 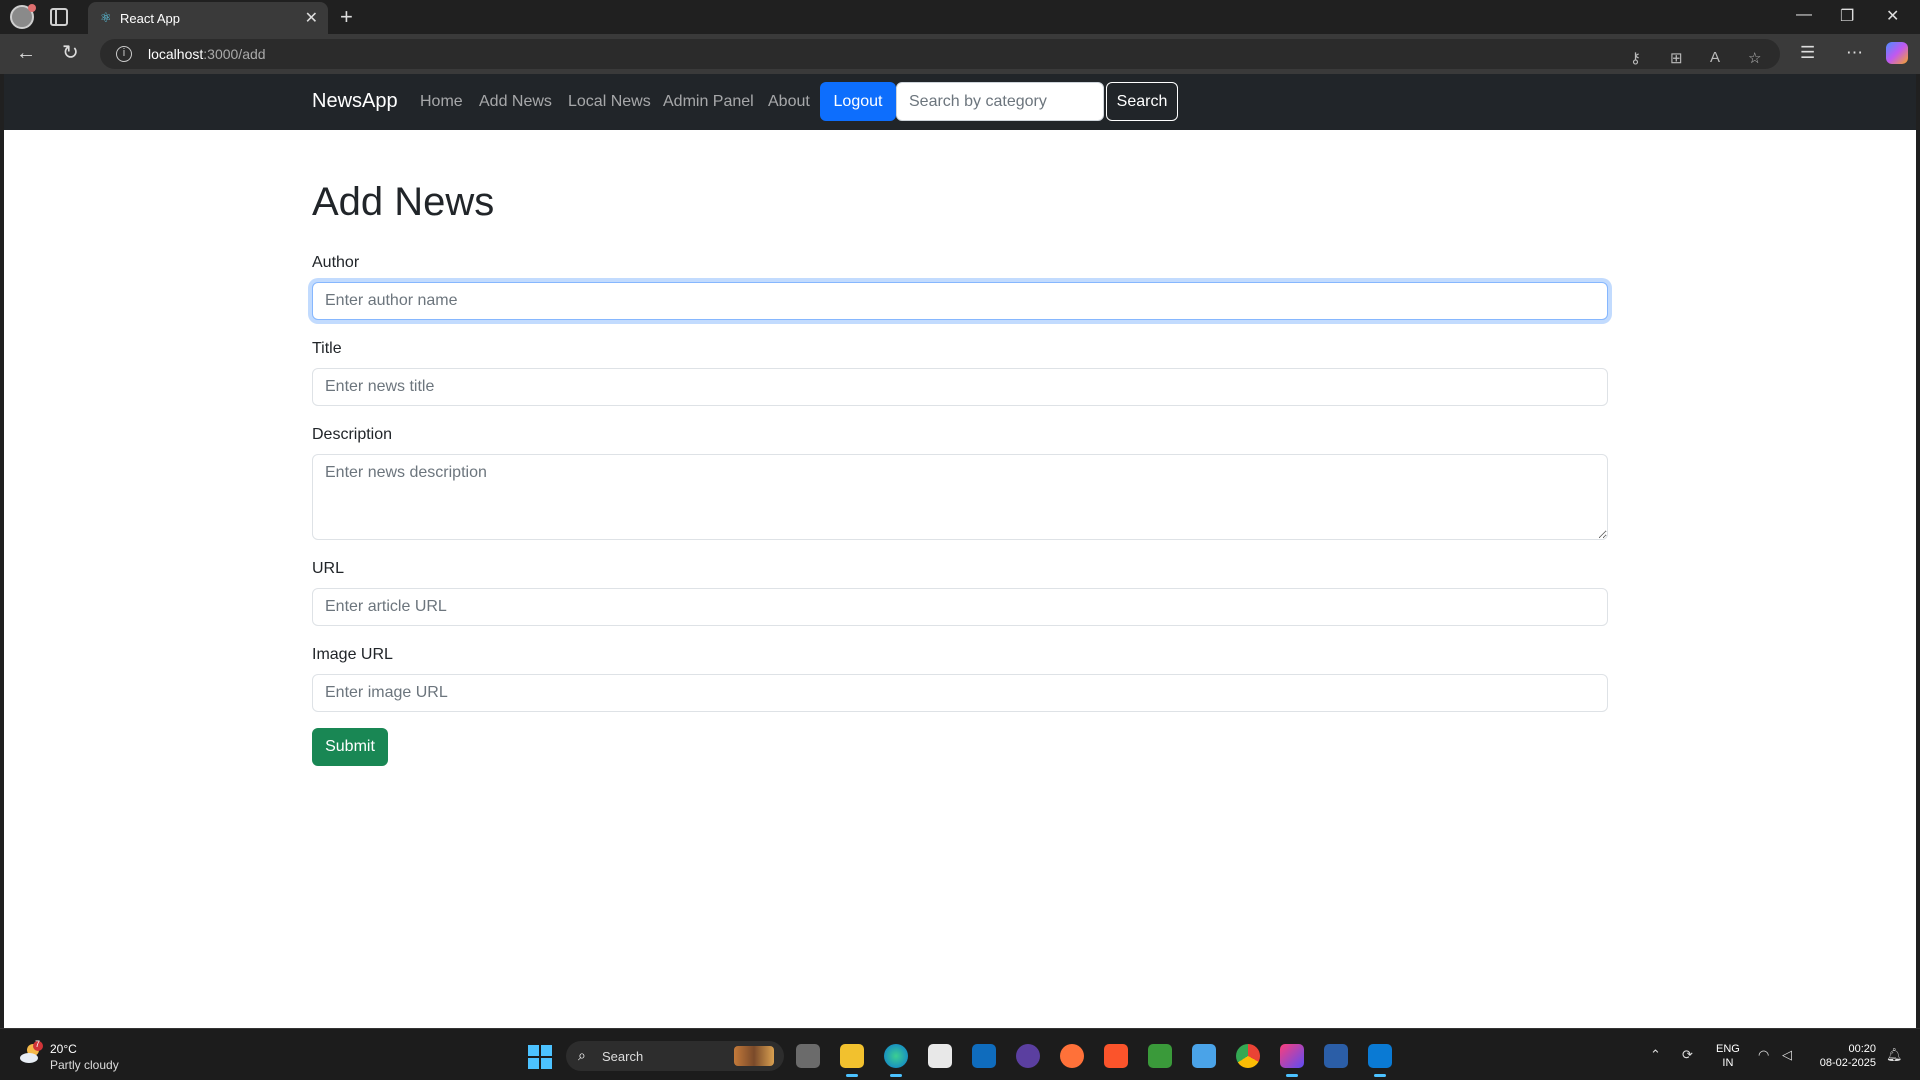 I want to click on clock: 00:20 08-02-2025, so click(x=1843, y=1056).